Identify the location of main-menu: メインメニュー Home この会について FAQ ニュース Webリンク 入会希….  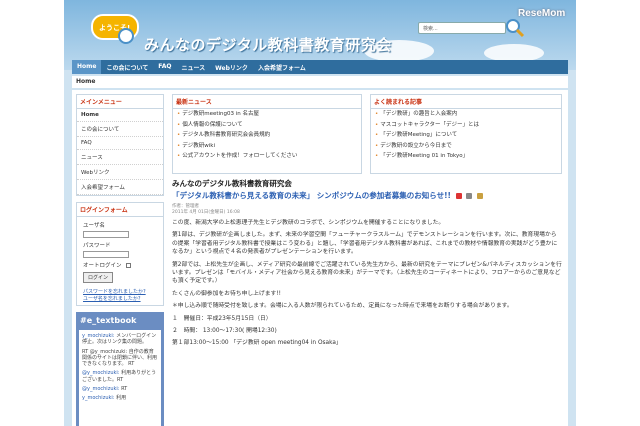
(120, 145).